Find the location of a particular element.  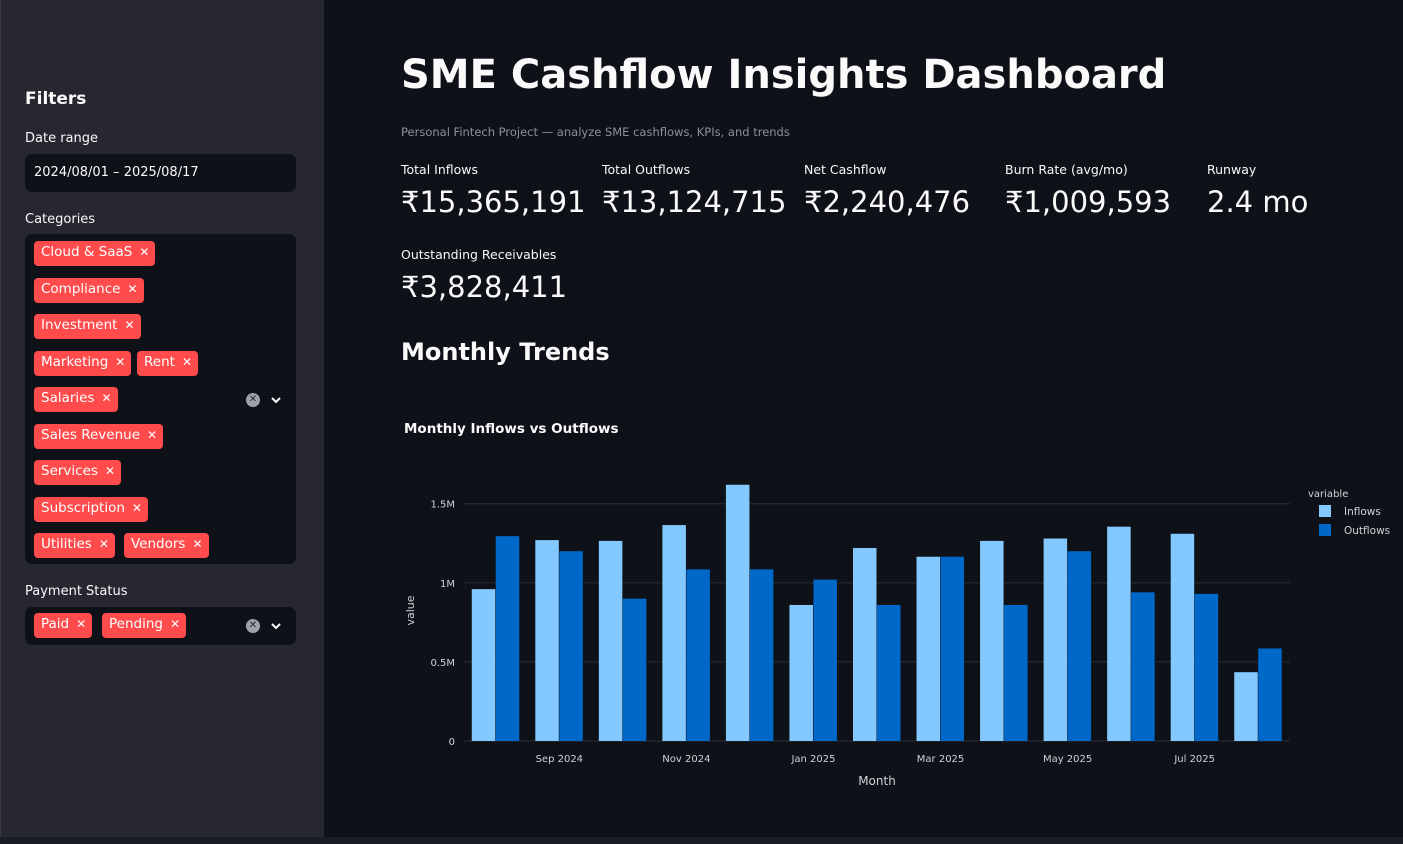

chip-label: Investment is located at coordinates (79, 325).